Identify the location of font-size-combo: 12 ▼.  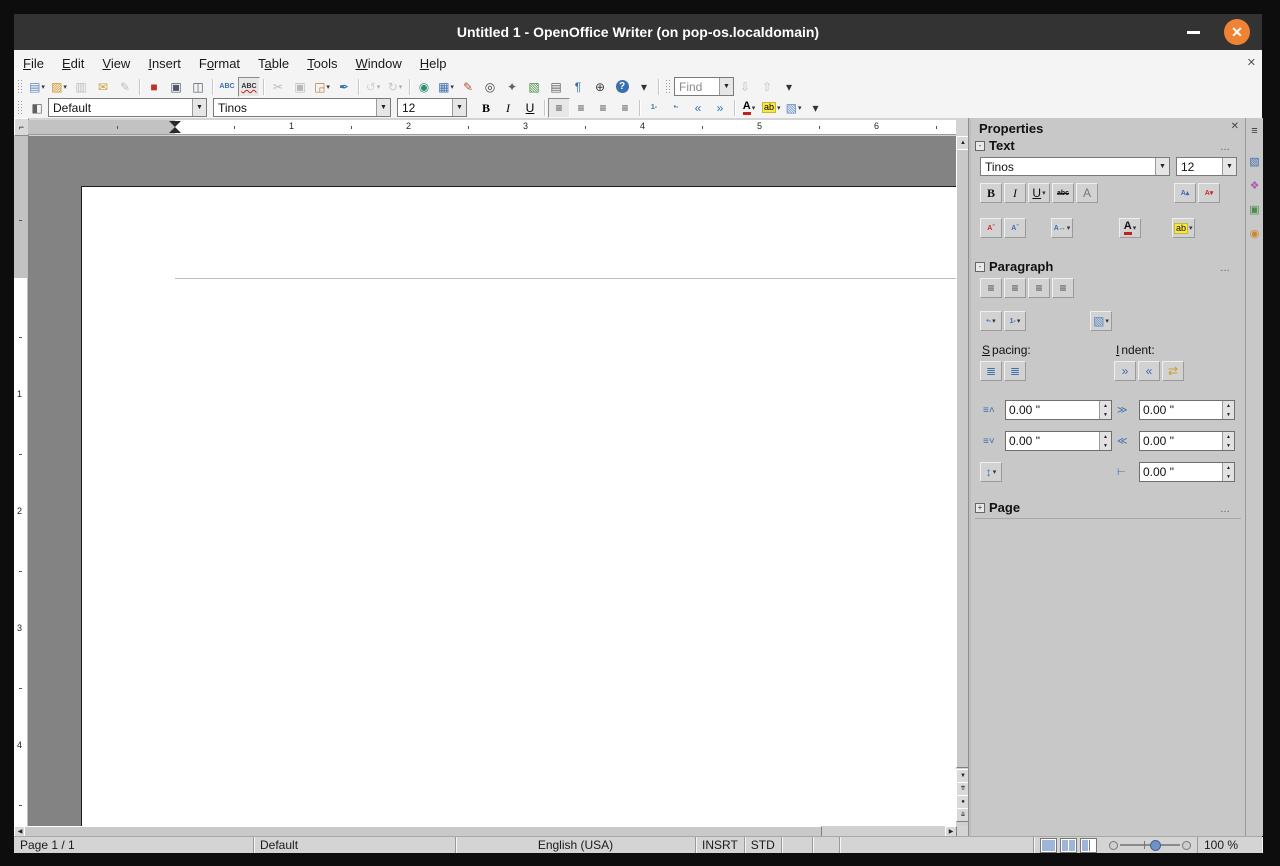
(432, 107).